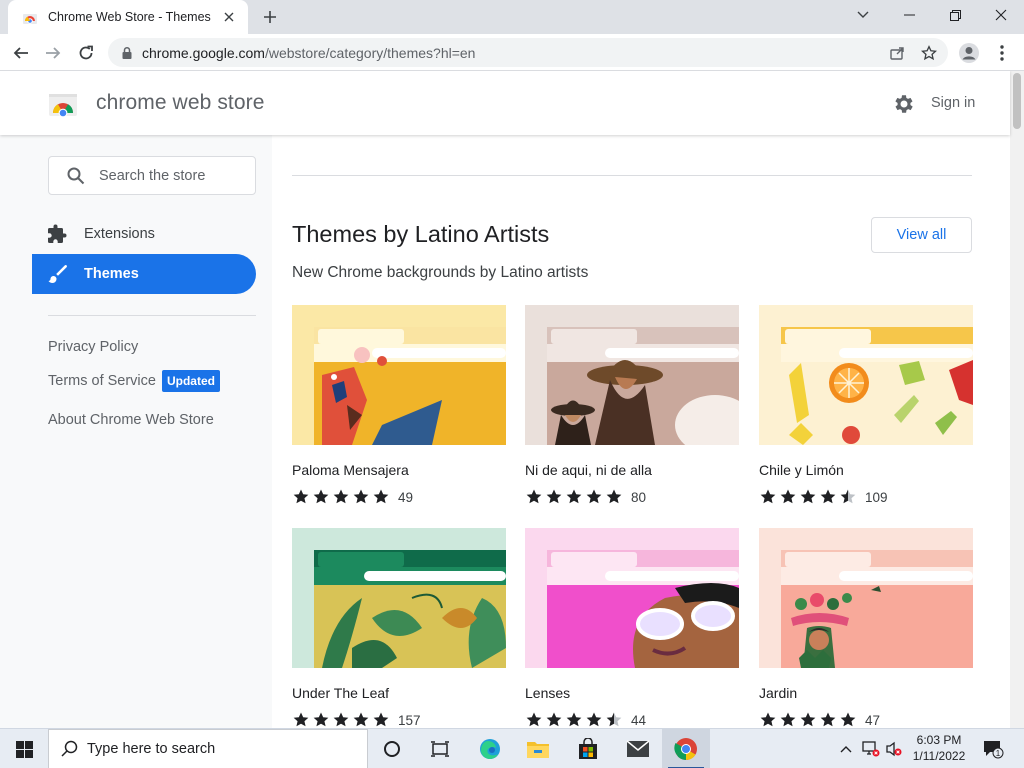 The height and width of the screenshot is (768, 1024). I want to click on back-button, so click(21, 53).